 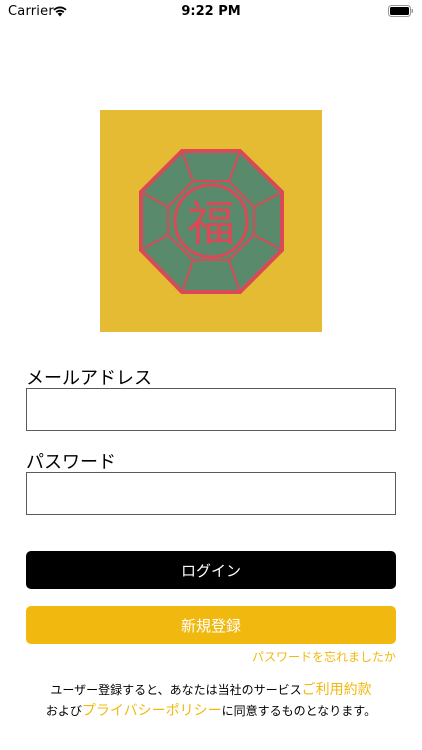 I want to click on status-bar: Carrier 9:22 PM, so click(x=211, y=12).